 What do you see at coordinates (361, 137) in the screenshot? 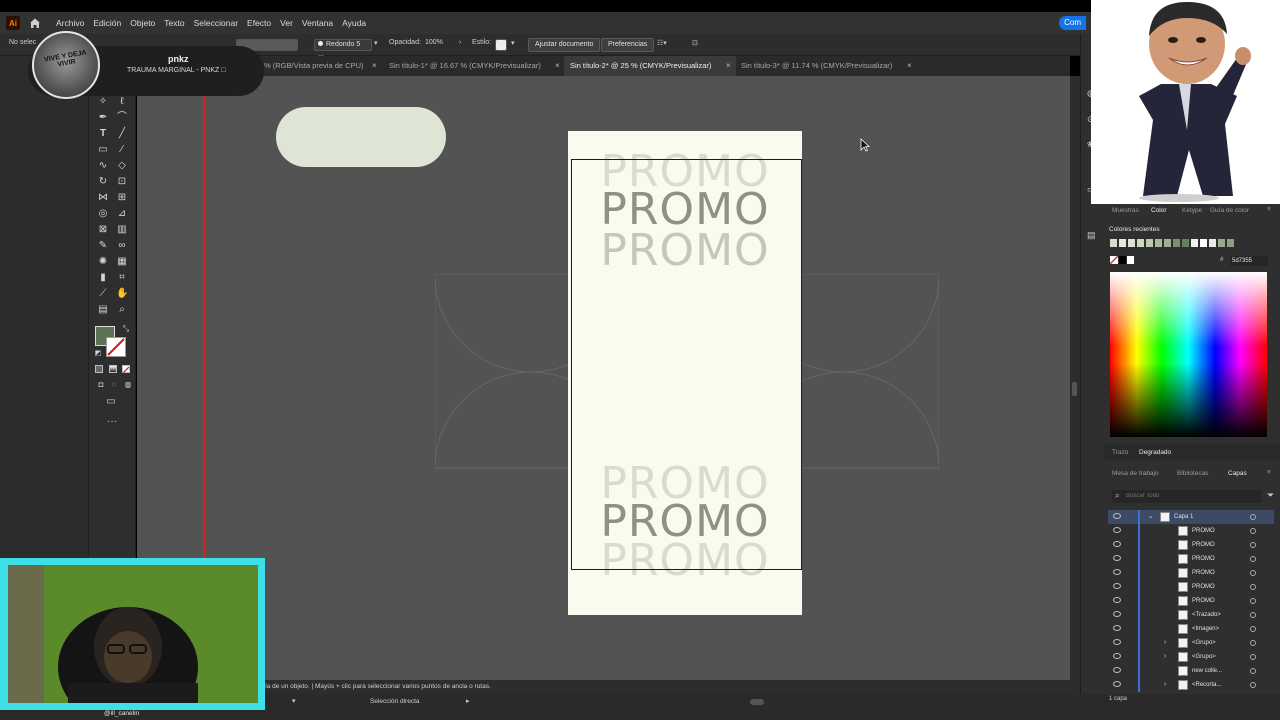
I see `pill-shape` at bounding box center [361, 137].